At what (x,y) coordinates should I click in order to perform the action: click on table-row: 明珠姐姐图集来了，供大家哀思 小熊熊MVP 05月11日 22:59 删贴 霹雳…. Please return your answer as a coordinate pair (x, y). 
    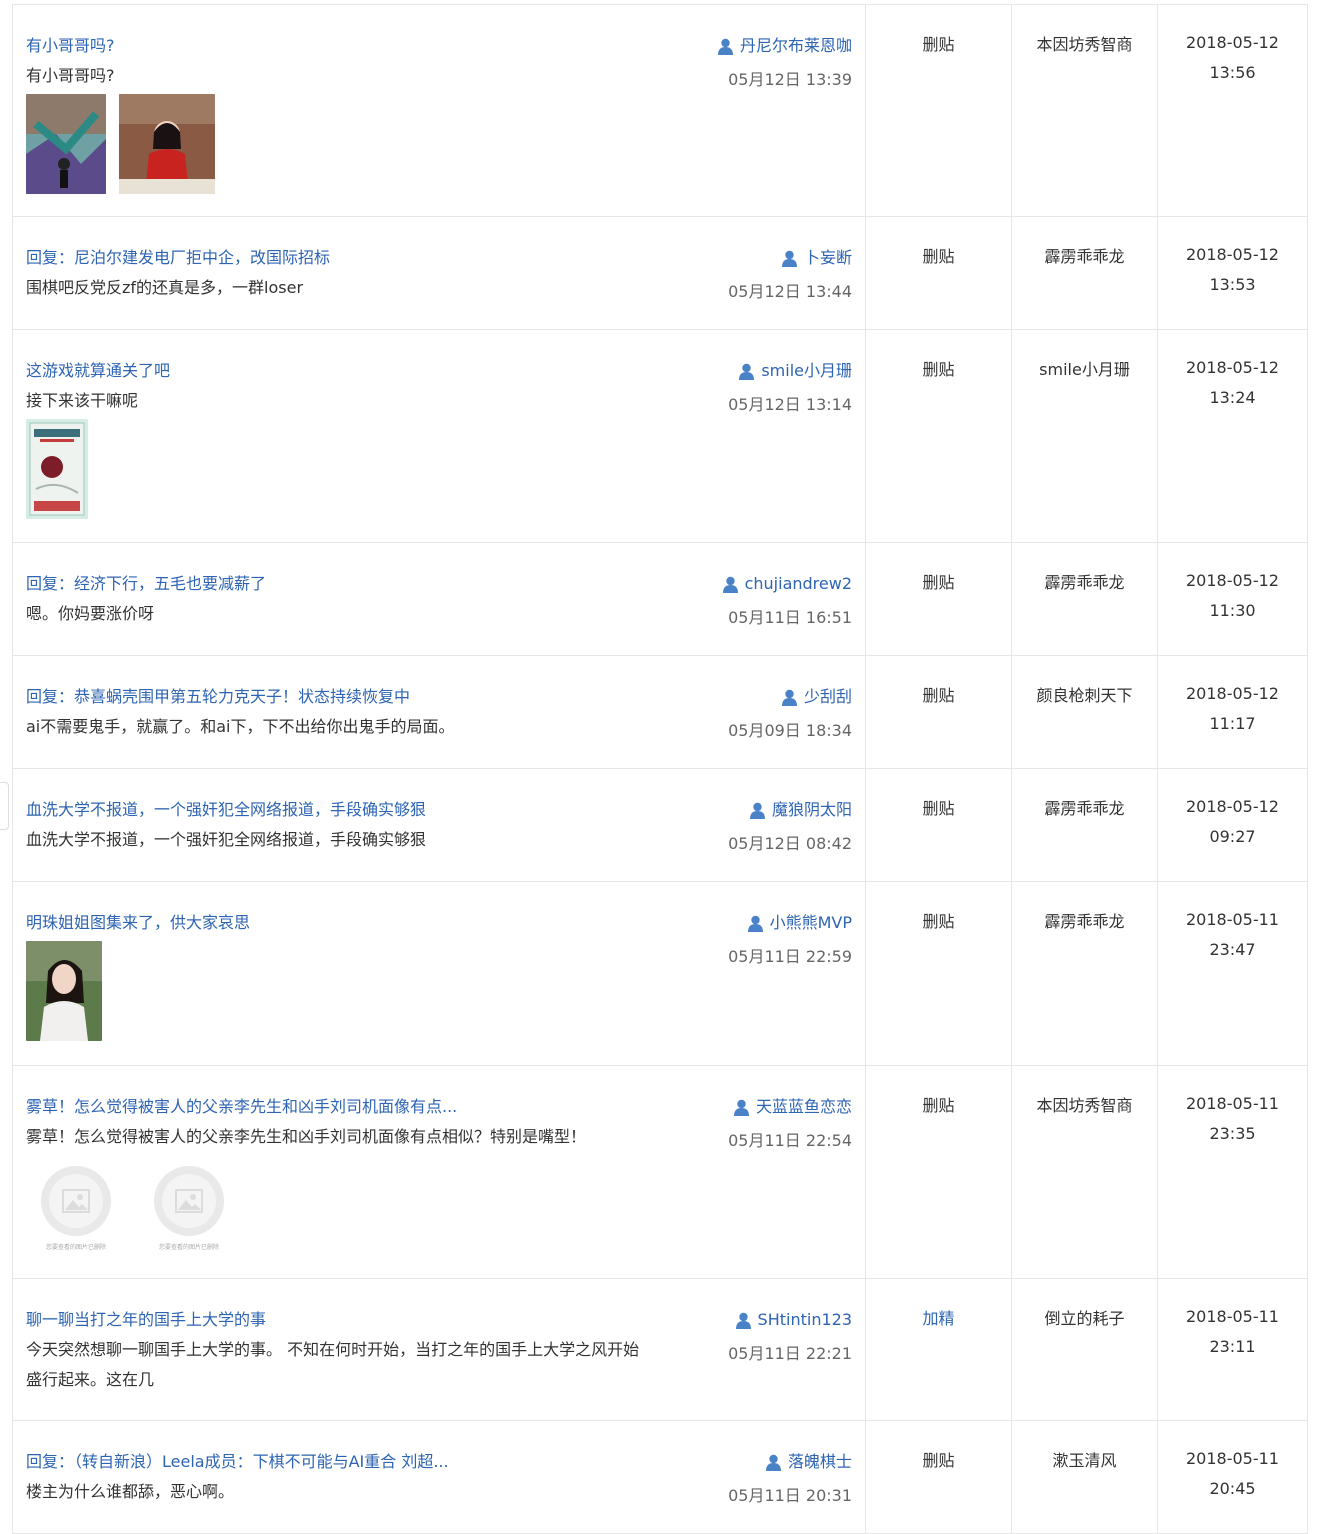
    Looking at the image, I should click on (660, 974).